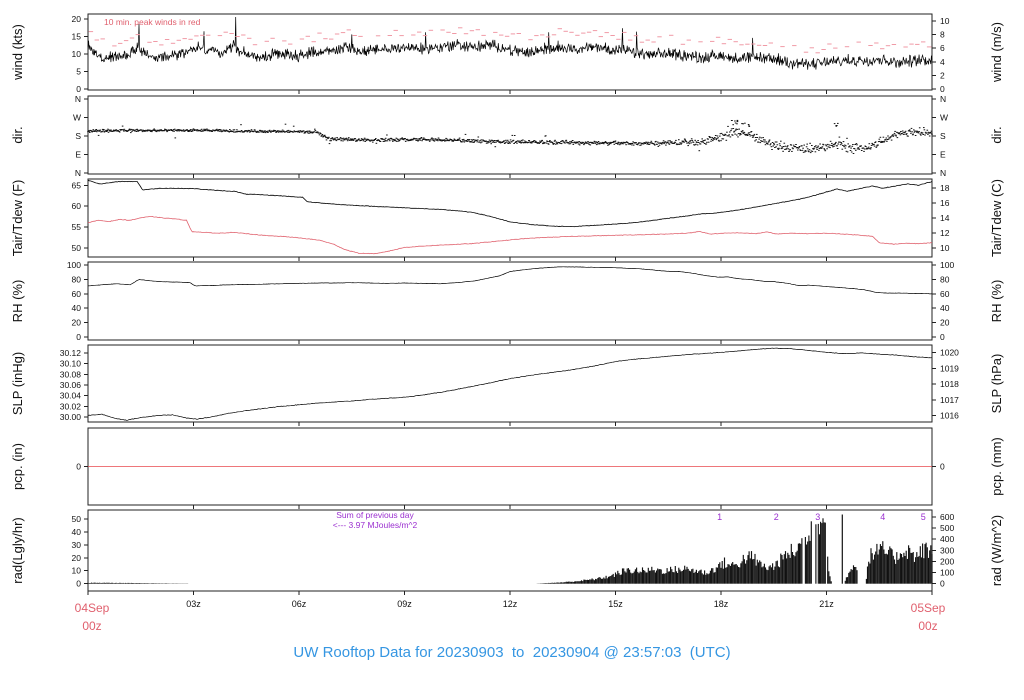 This screenshot has width=1024, height=700. I want to click on ytick-label: 30.12, so click(71, 353).